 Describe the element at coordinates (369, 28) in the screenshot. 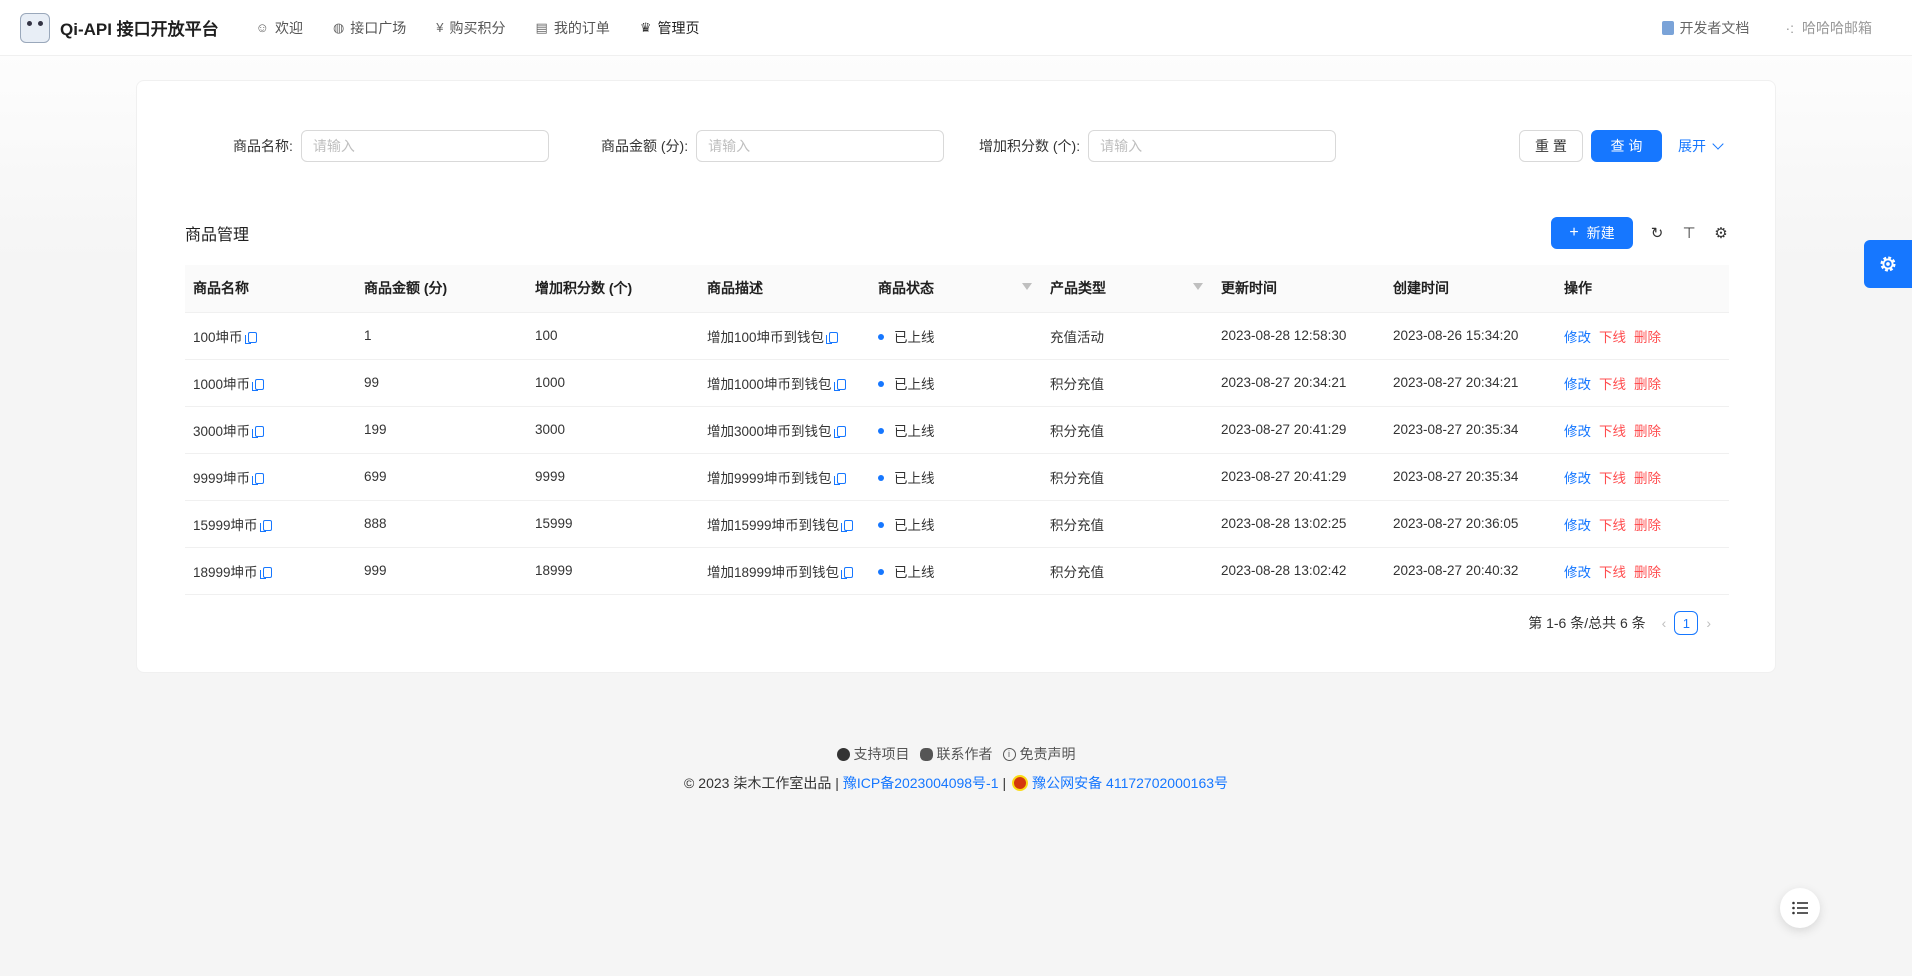

I see `nav-api-square: ◍ 接口广场` at that location.